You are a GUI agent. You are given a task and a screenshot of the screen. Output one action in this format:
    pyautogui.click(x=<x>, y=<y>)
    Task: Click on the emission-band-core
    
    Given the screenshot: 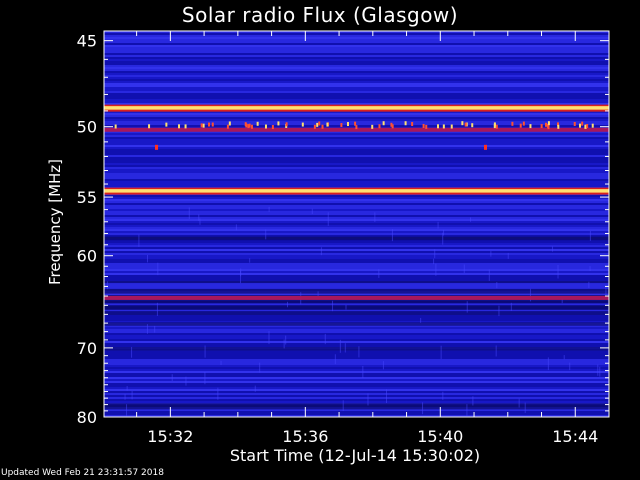 What is the action you would take?
    pyautogui.click(x=356, y=191)
    